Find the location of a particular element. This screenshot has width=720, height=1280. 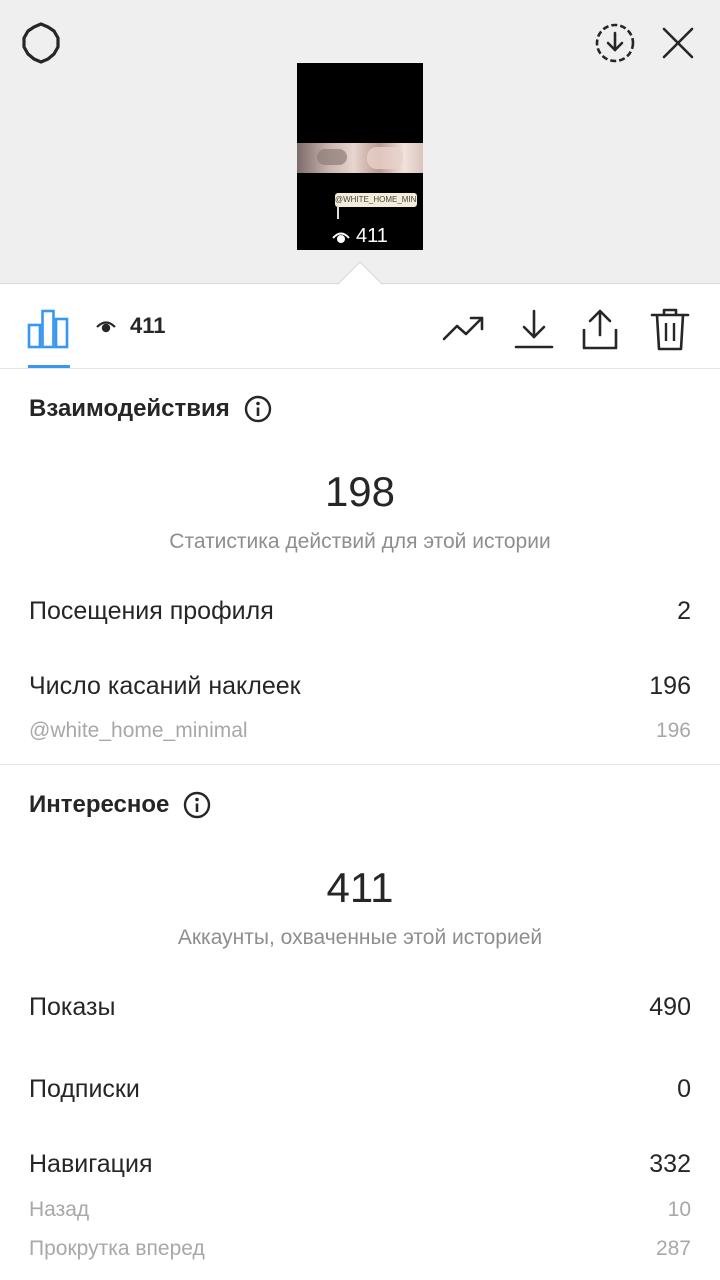

section-divider is located at coordinates (360, 764).